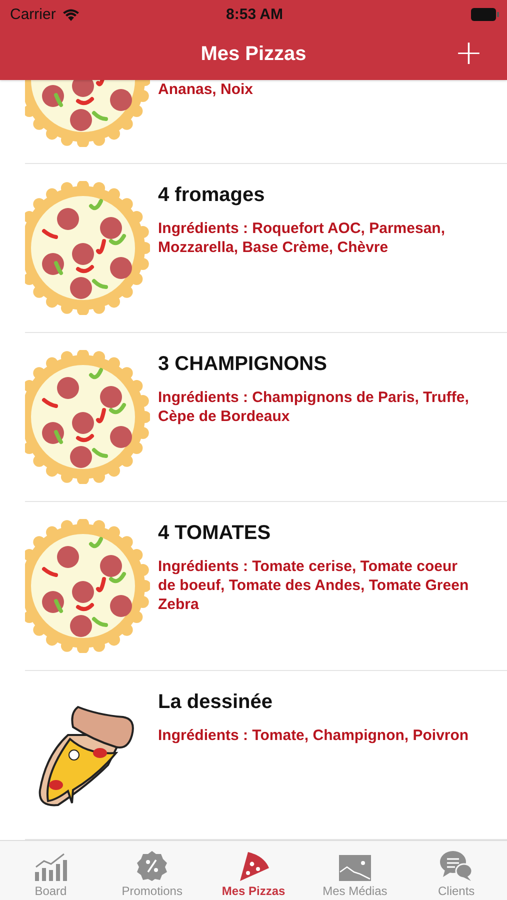 The width and height of the screenshot is (507, 900). What do you see at coordinates (212, 195) in the screenshot?
I see `pizza-name: 4 fromages` at bounding box center [212, 195].